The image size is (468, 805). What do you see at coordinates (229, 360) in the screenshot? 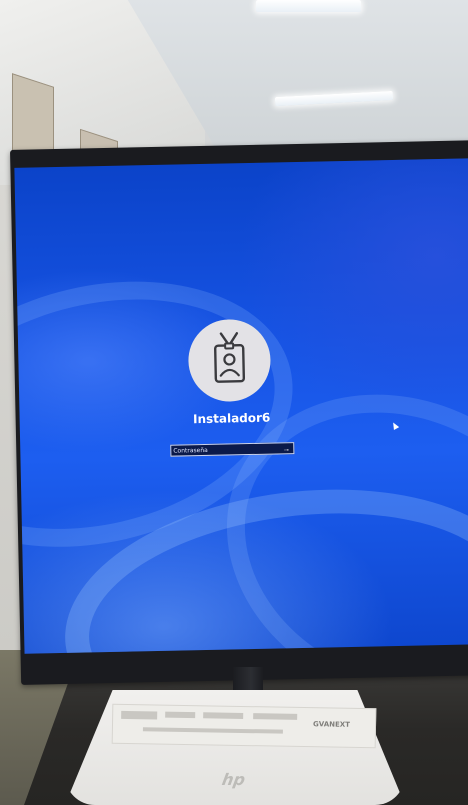
I see `id-badge-user-icon` at bounding box center [229, 360].